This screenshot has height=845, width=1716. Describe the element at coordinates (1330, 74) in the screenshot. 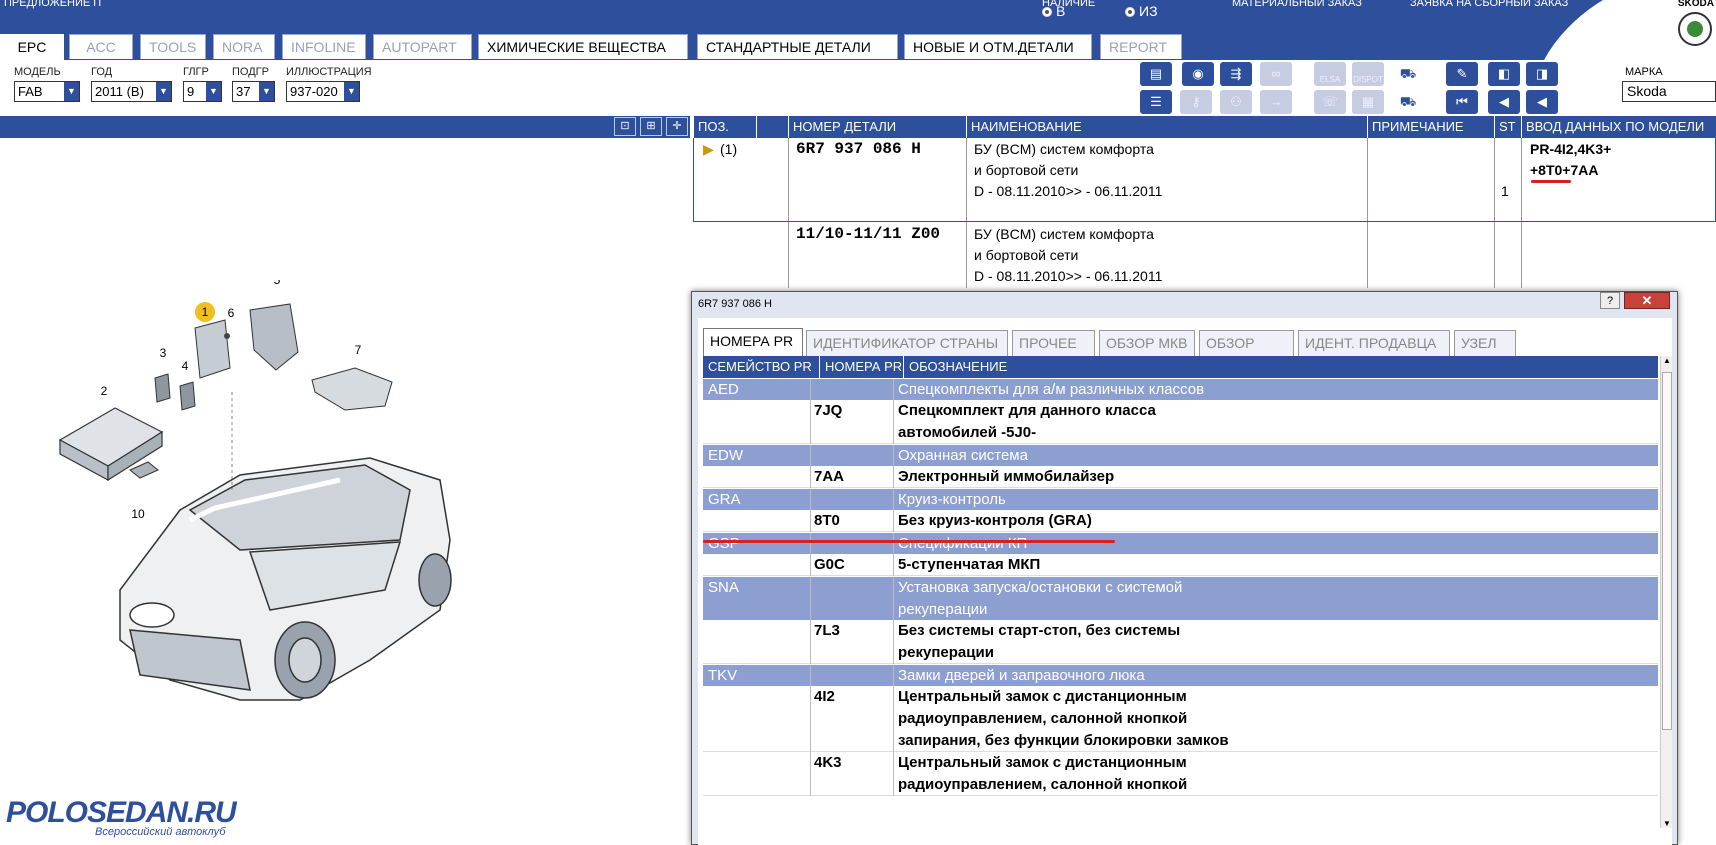

I see `elsa-icon: ELSA` at that location.